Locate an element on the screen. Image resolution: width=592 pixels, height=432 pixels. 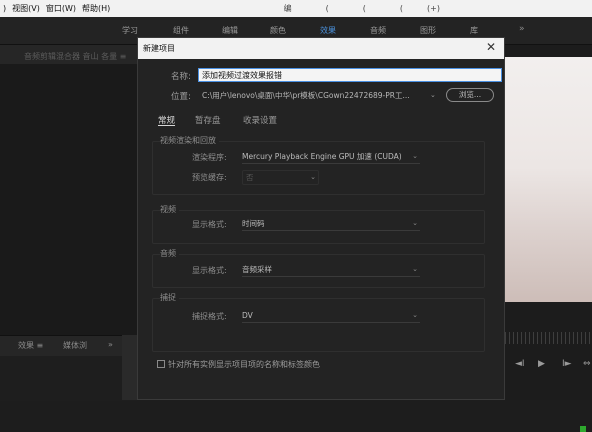
preview-cache-value: 否 is located at coordinates (250, 177).